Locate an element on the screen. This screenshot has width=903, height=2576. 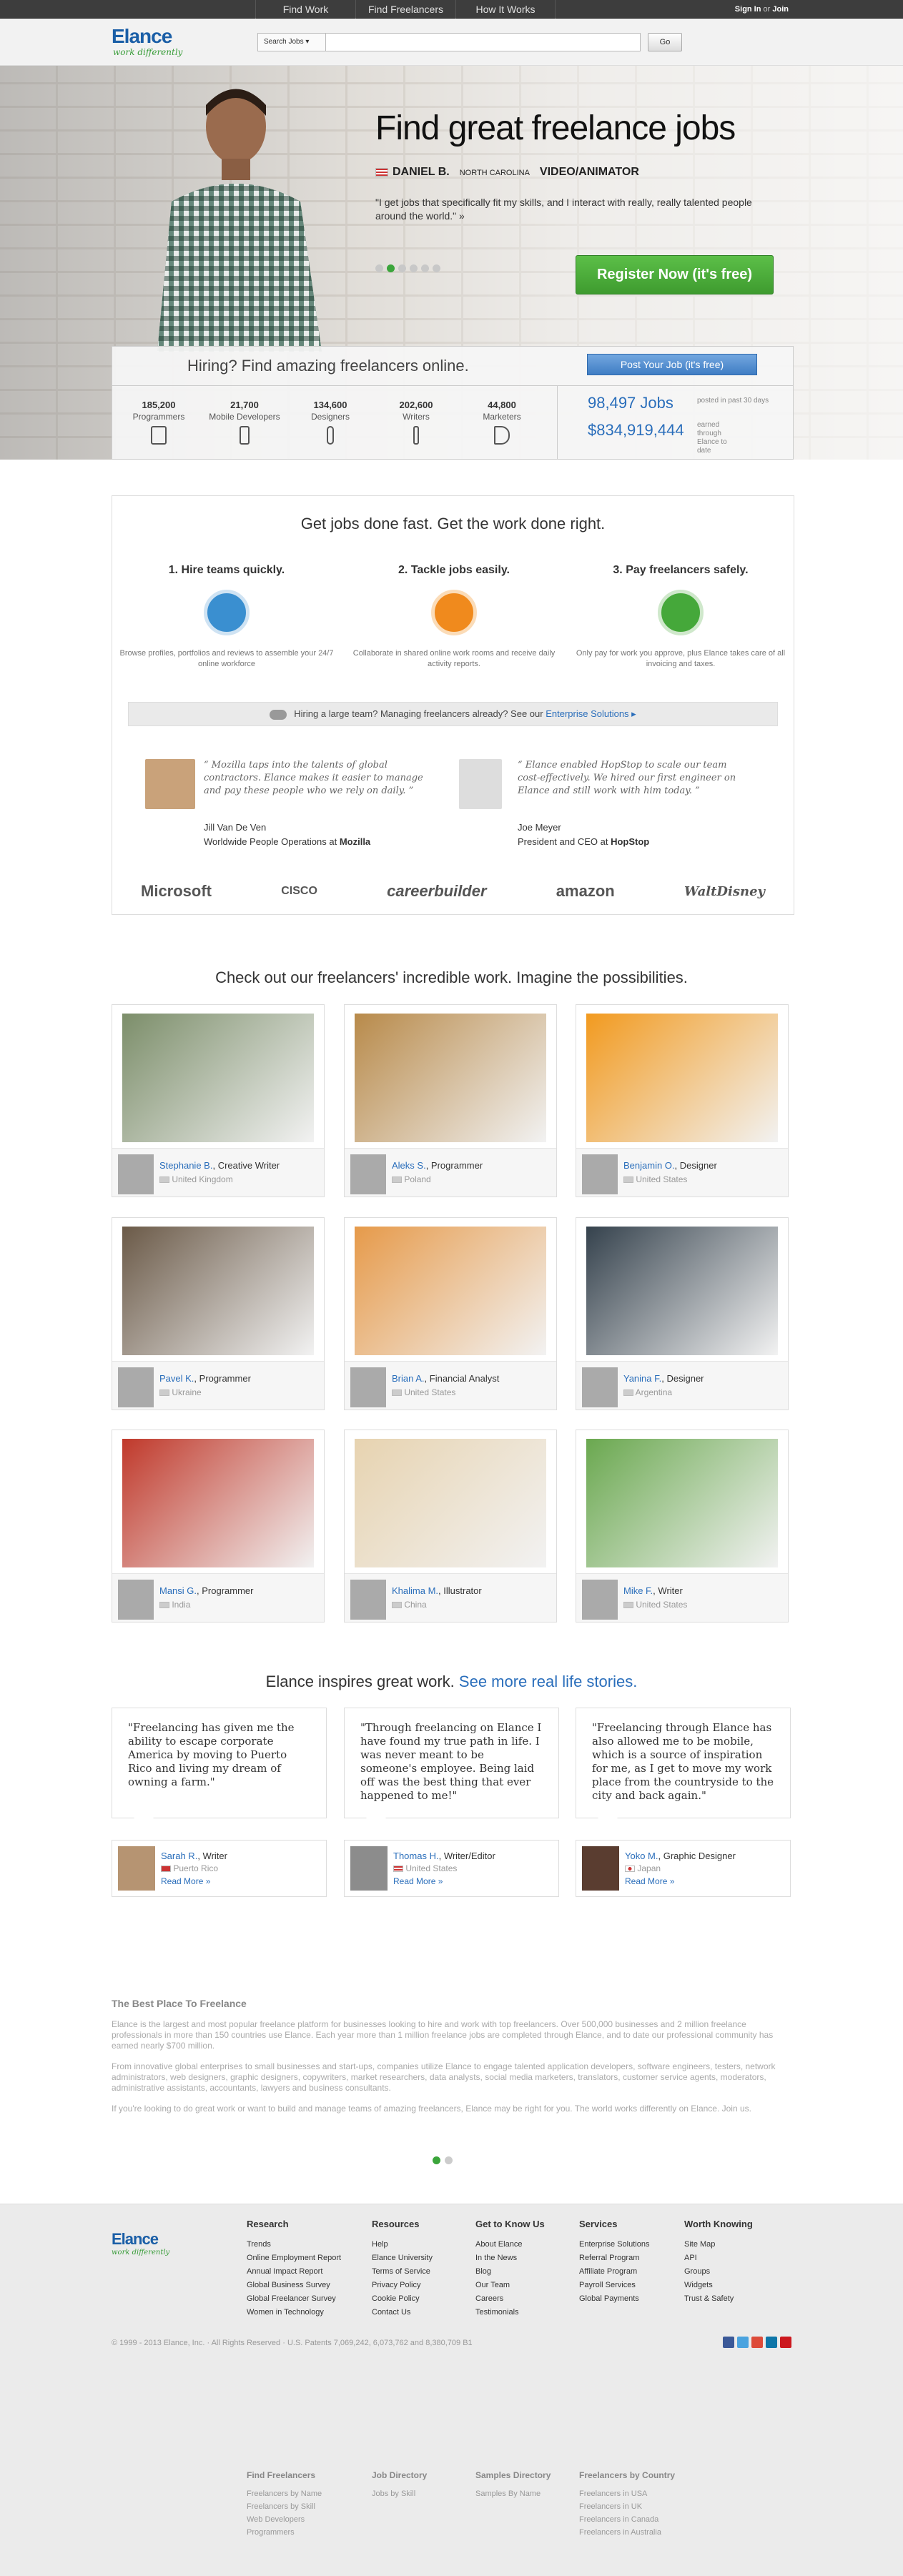
portfolio-card: Benjamin O., Designer United States is located at coordinates (682, 1101).